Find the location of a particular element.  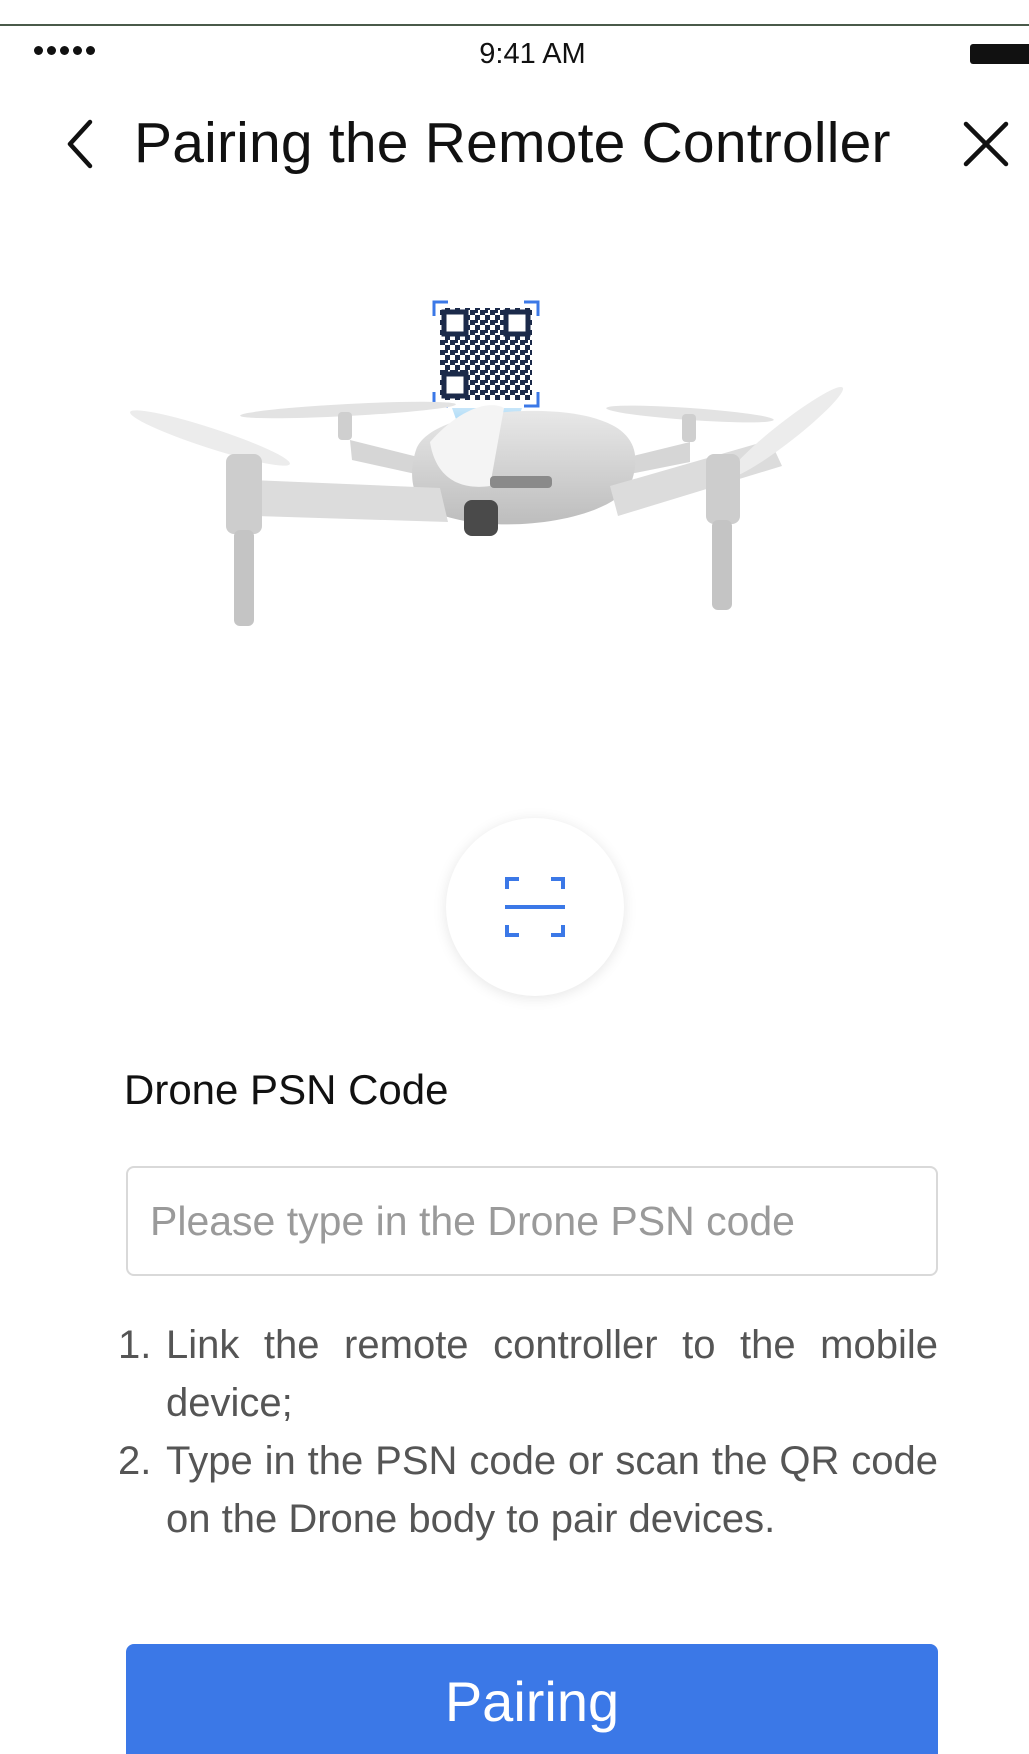

scan-qr-icon is located at coordinates (535, 907).